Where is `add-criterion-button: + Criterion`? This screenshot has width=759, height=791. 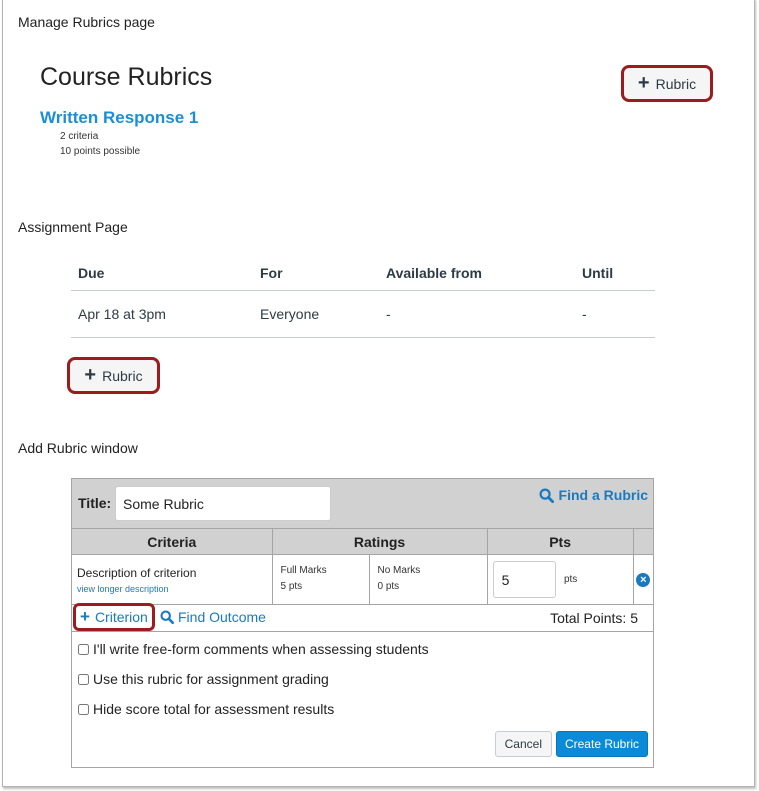 add-criterion-button: + Criterion is located at coordinates (114, 617).